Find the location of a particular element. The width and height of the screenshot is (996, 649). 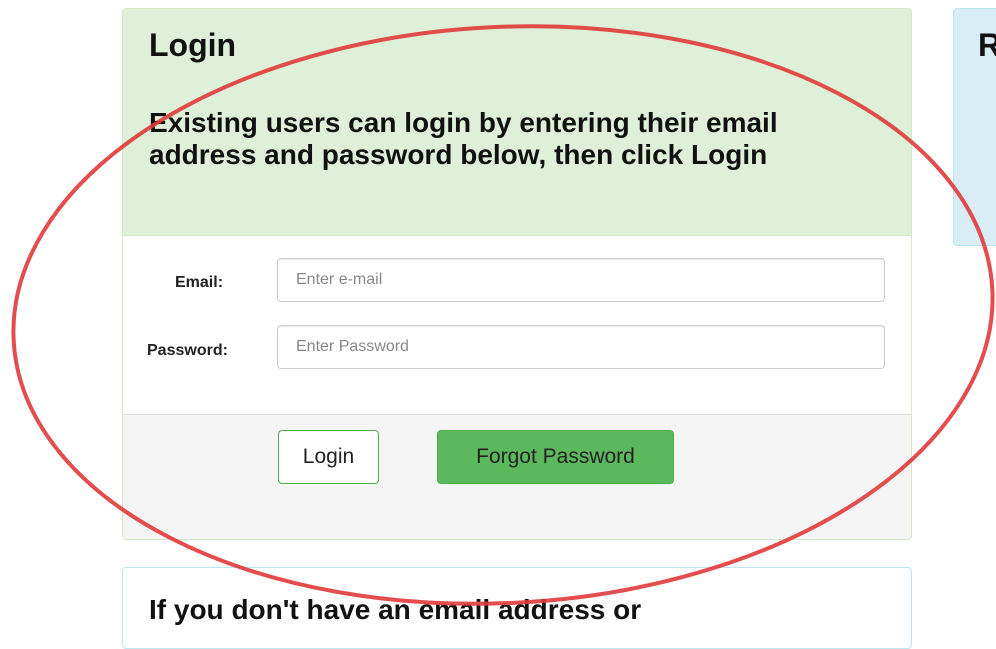

email-input is located at coordinates (581, 280).